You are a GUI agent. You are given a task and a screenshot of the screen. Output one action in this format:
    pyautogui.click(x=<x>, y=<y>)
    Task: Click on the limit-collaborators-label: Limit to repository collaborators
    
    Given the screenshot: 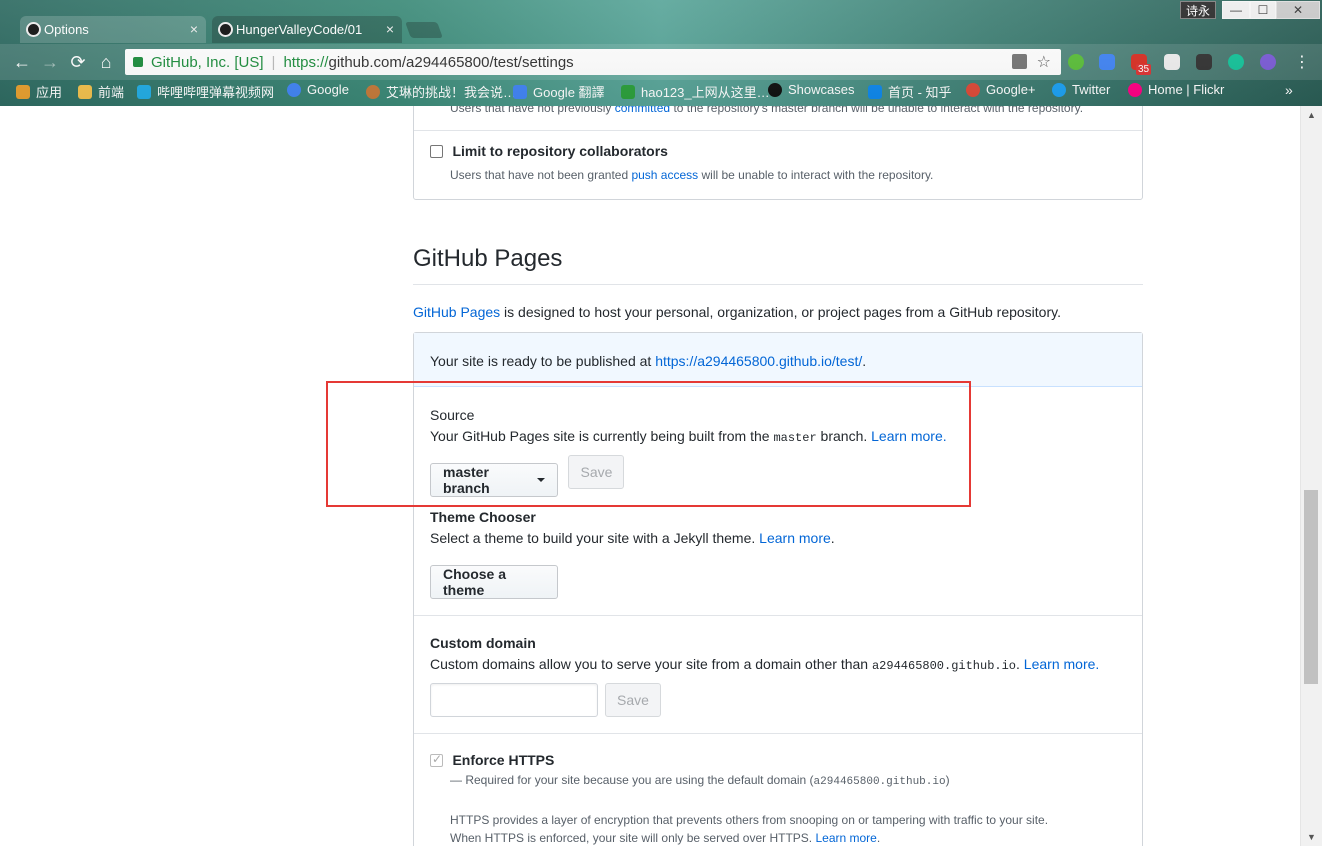 What is the action you would take?
    pyautogui.click(x=560, y=151)
    